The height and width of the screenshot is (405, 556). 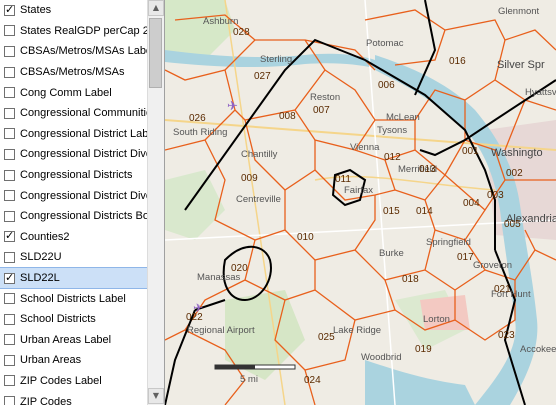 What do you see at coordinates (276, 59) in the screenshot?
I see `place-label-sterling: Sterling` at bounding box center [276, 59].